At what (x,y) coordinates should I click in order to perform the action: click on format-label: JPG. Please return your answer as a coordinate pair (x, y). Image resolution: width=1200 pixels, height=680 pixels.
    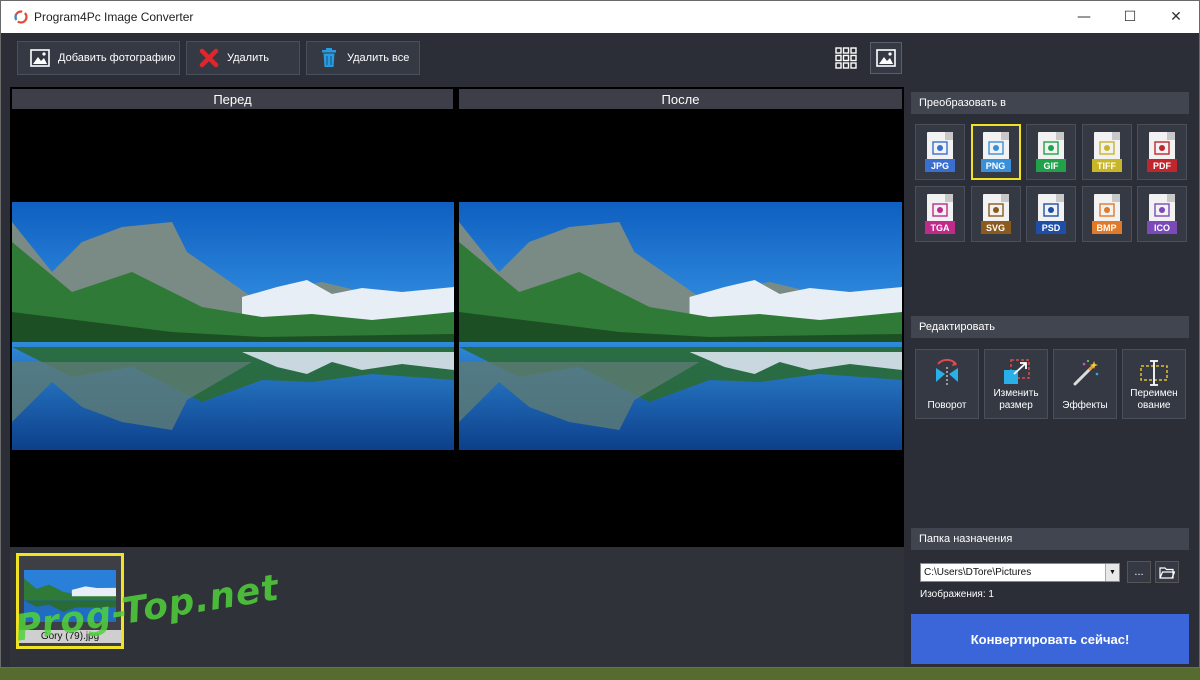
    Looking at the image, I should click on (940, 165).